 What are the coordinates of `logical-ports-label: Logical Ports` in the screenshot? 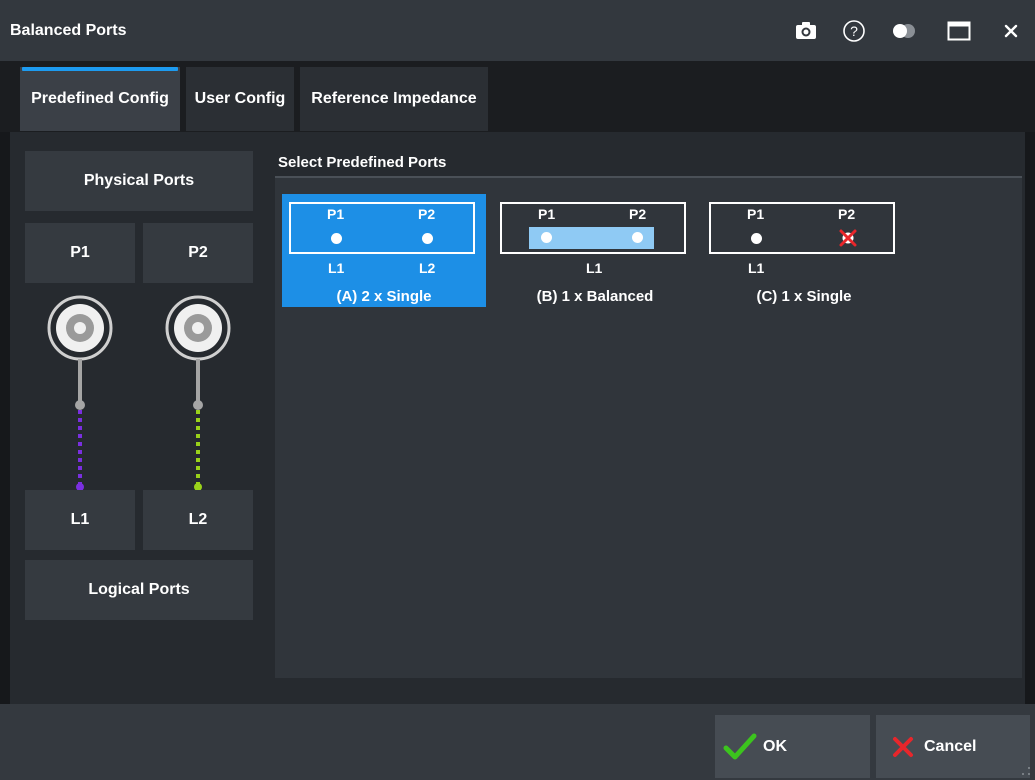 It's located at (139, 589).